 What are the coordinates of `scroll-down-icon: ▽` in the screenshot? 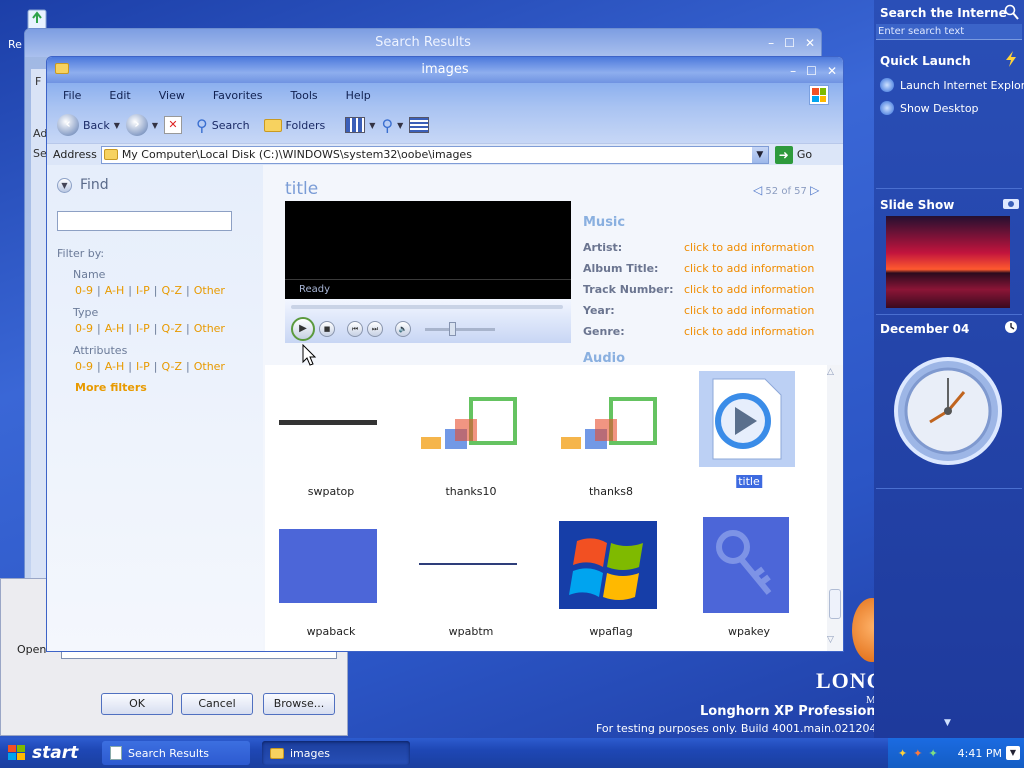 It's located at (830, 640).